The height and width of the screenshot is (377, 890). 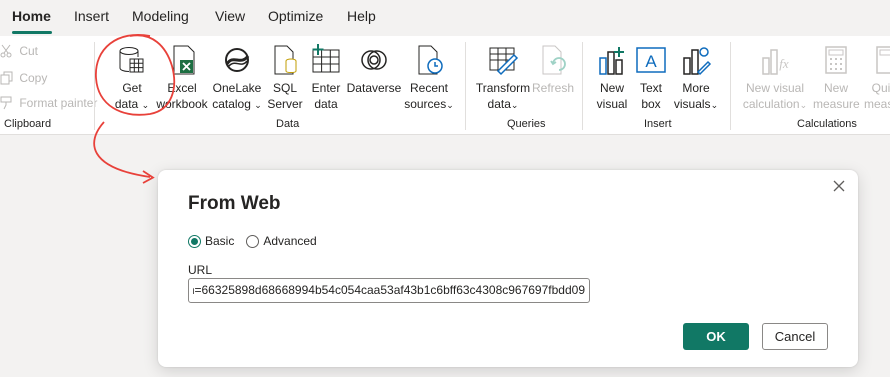 What do you see at coordinates (650, 88) in the screenshot?
I see `text-box-label-1: Text` at bounding box center [650, 88].